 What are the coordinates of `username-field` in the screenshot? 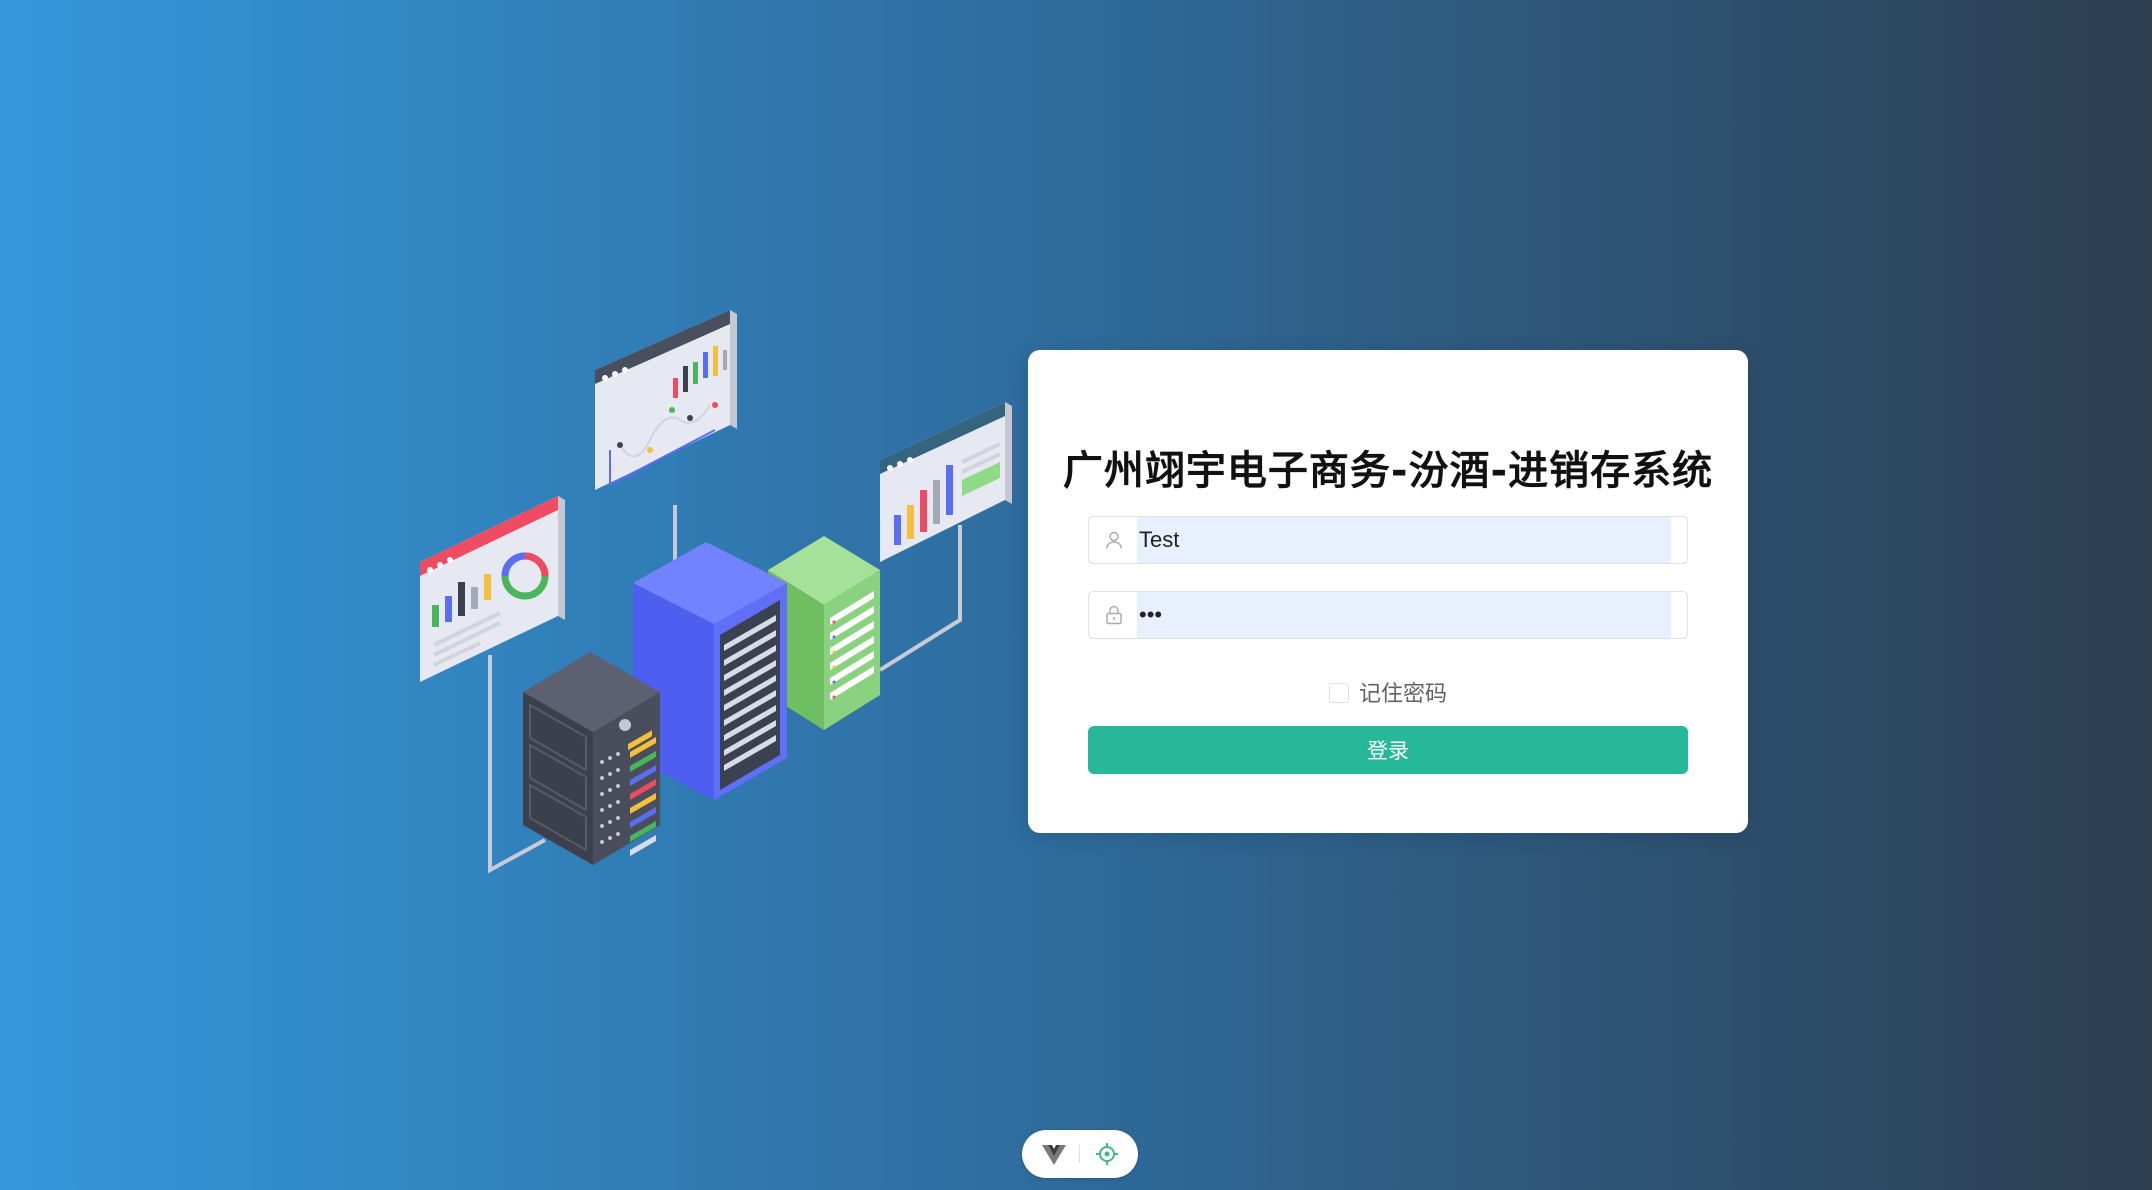 It's located at (1388, 540).